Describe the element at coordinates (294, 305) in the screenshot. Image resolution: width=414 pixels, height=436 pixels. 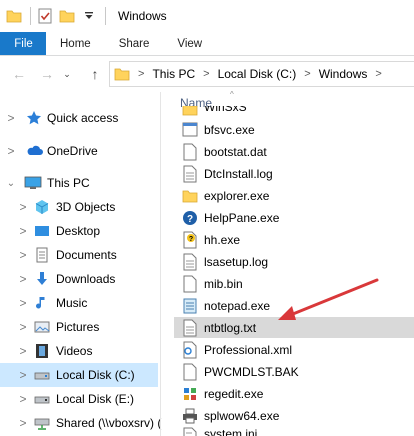
I see `file-row: notepad.exe` at that location.